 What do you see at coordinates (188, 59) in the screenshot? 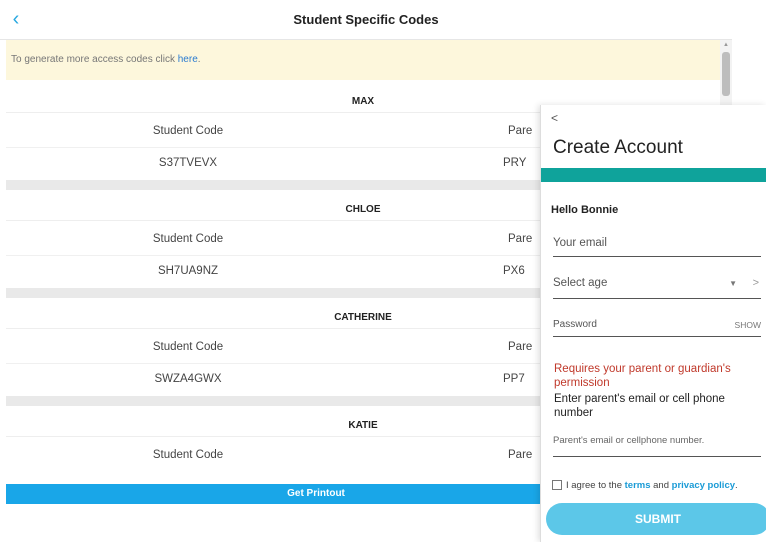
I see `banner-here-link: here` at bounding box center [188, 59].